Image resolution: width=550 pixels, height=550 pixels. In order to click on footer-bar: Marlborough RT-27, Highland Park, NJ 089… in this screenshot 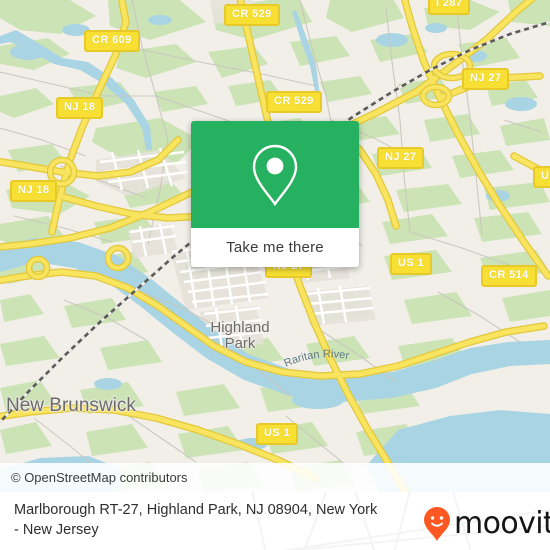, I will do `click(275, 521)`.